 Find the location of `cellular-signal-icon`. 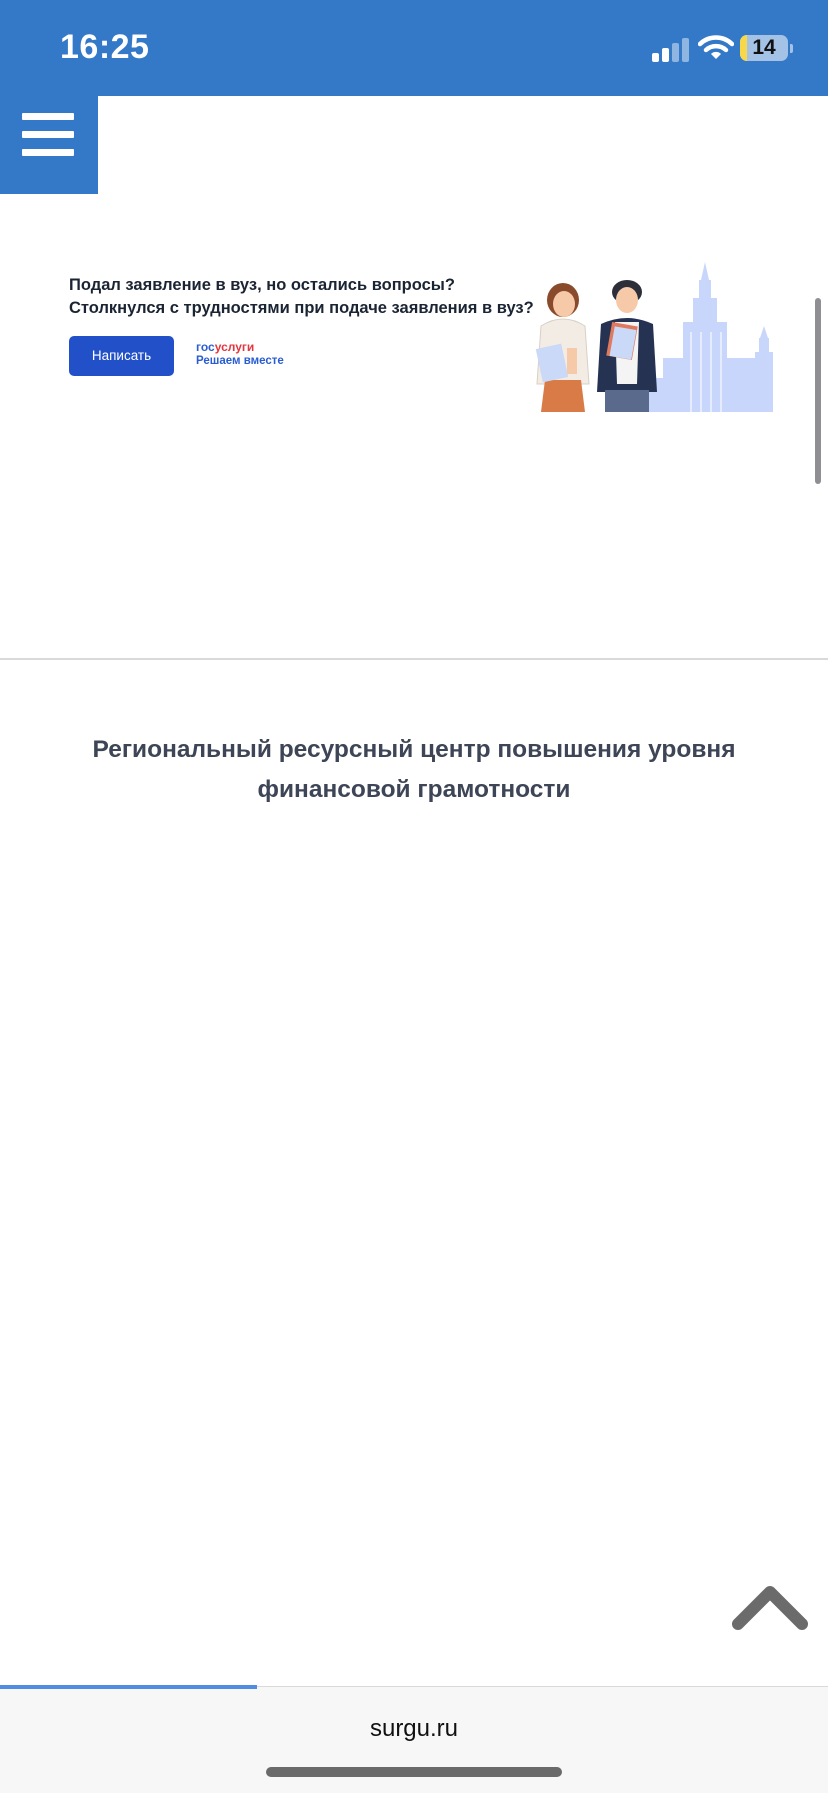

cellular-signal-icon is located at coordinates (672, 49).